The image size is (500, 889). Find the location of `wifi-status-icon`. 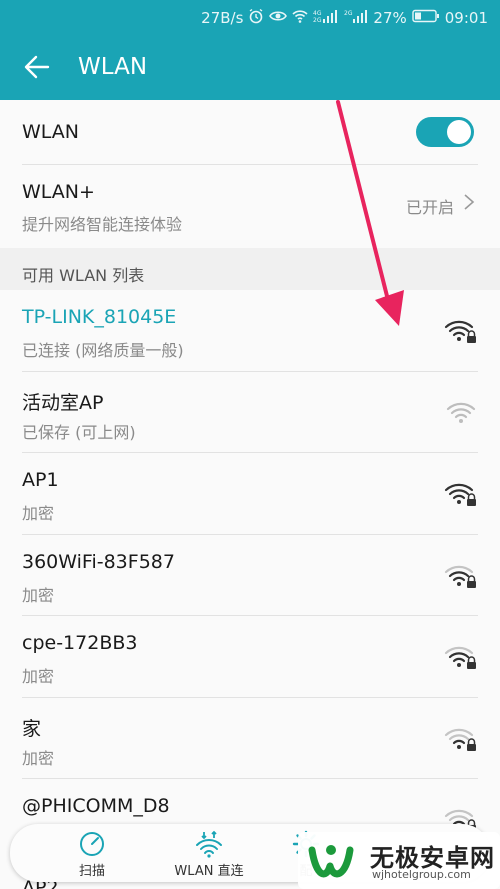

wifi-status-icon is located at coordinates (300, 18).